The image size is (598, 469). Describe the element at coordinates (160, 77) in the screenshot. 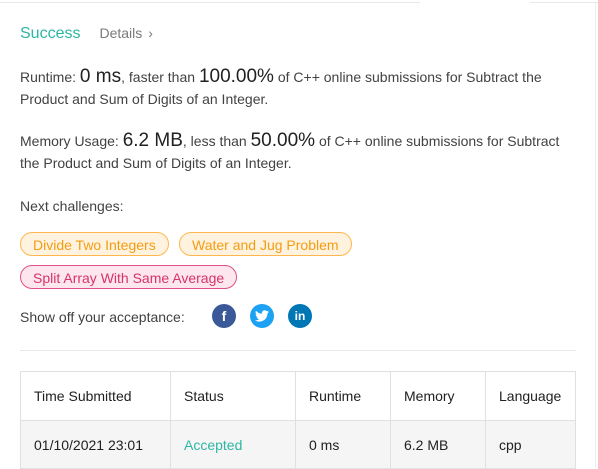

I see `runtime-mid: , faster than` at that location.